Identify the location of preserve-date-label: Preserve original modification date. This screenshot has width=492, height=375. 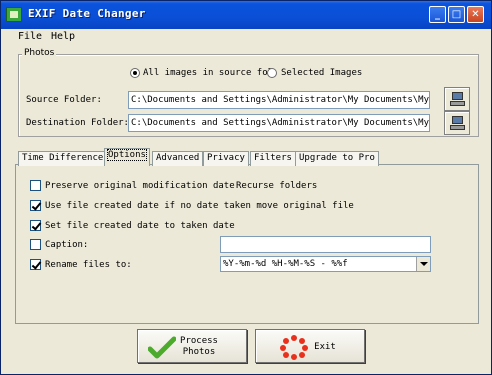
(140, 186).